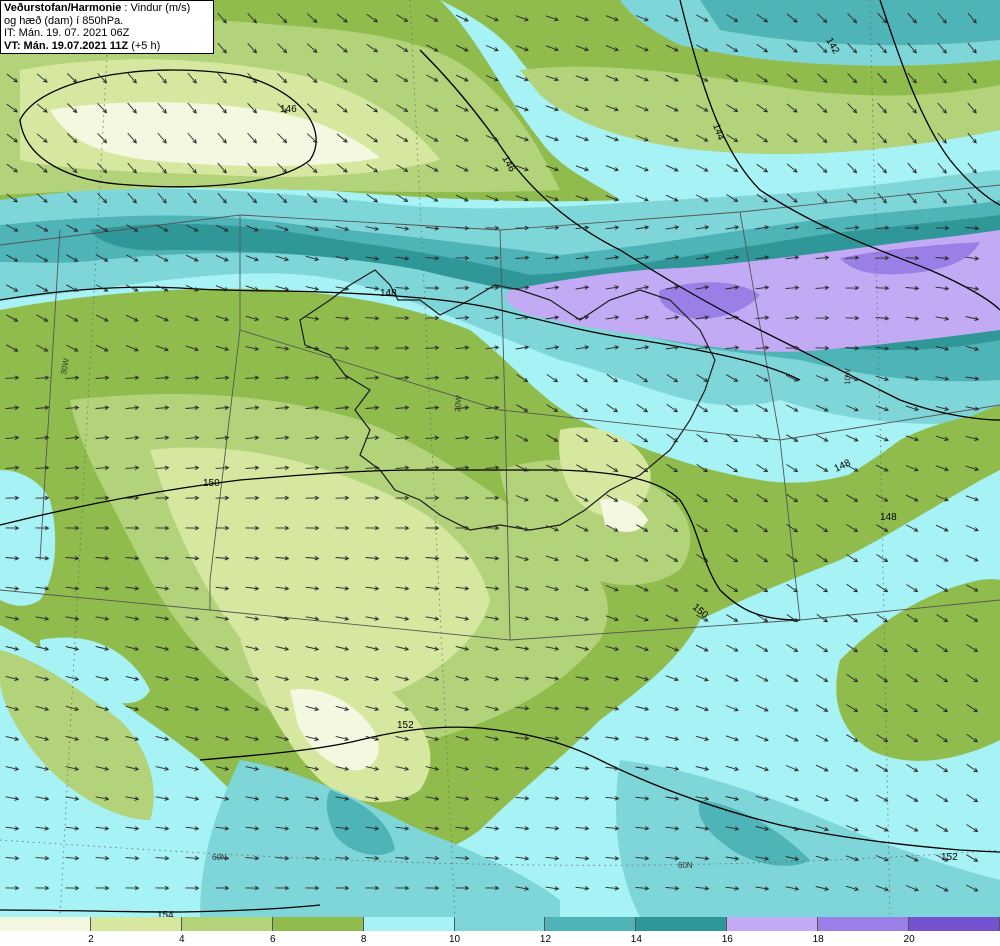  Describe the element at coordinates (182, 939) in the screenshot. I see `legend-tick-label: 4` at that location.